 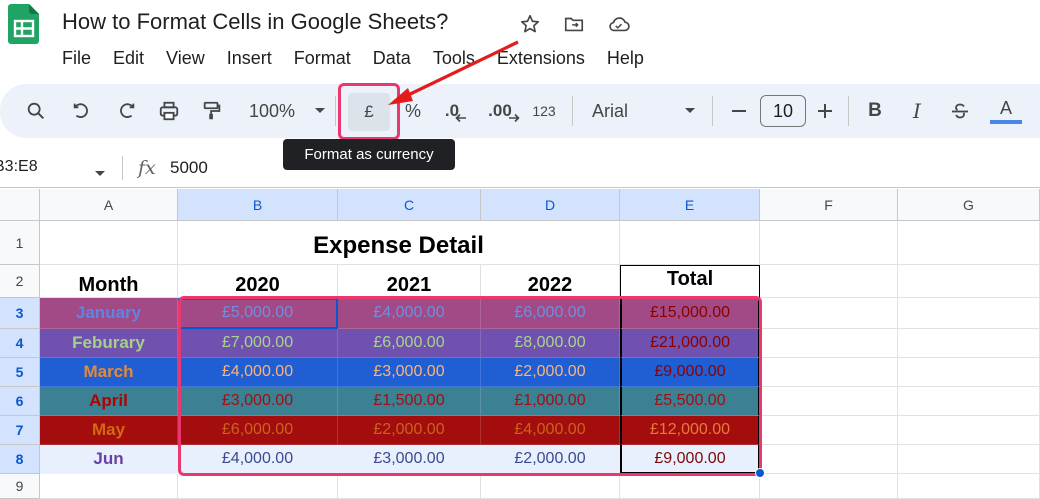 I want to click on column-header-f: F, so click(x=829, y=205).